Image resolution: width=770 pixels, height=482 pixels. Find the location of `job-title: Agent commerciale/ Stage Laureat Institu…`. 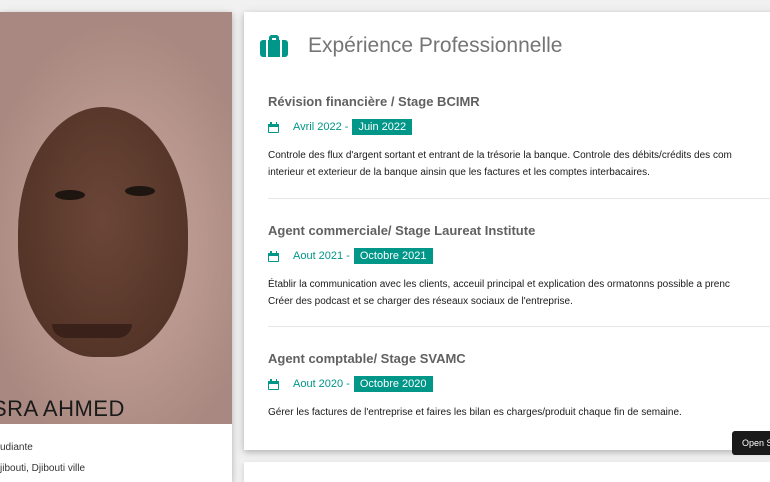

job-title: Agent commerciale/ Stage Laureat Institu… is located at coordinates (402, 230).